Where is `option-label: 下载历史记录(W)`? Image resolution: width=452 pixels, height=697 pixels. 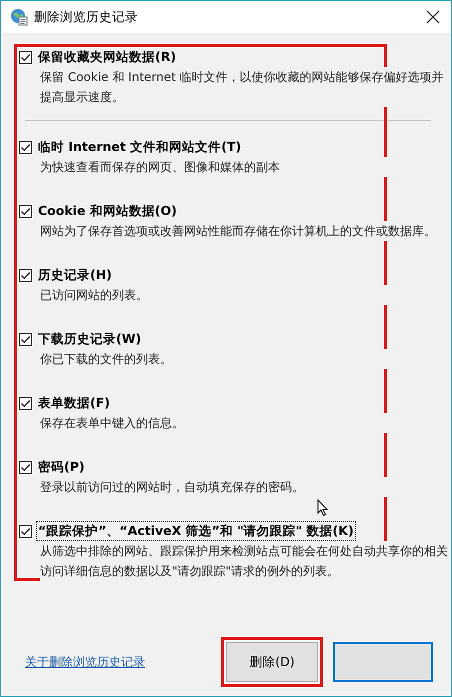 option-label: 下载历史记录(W) is located at coordinates (90, 339).